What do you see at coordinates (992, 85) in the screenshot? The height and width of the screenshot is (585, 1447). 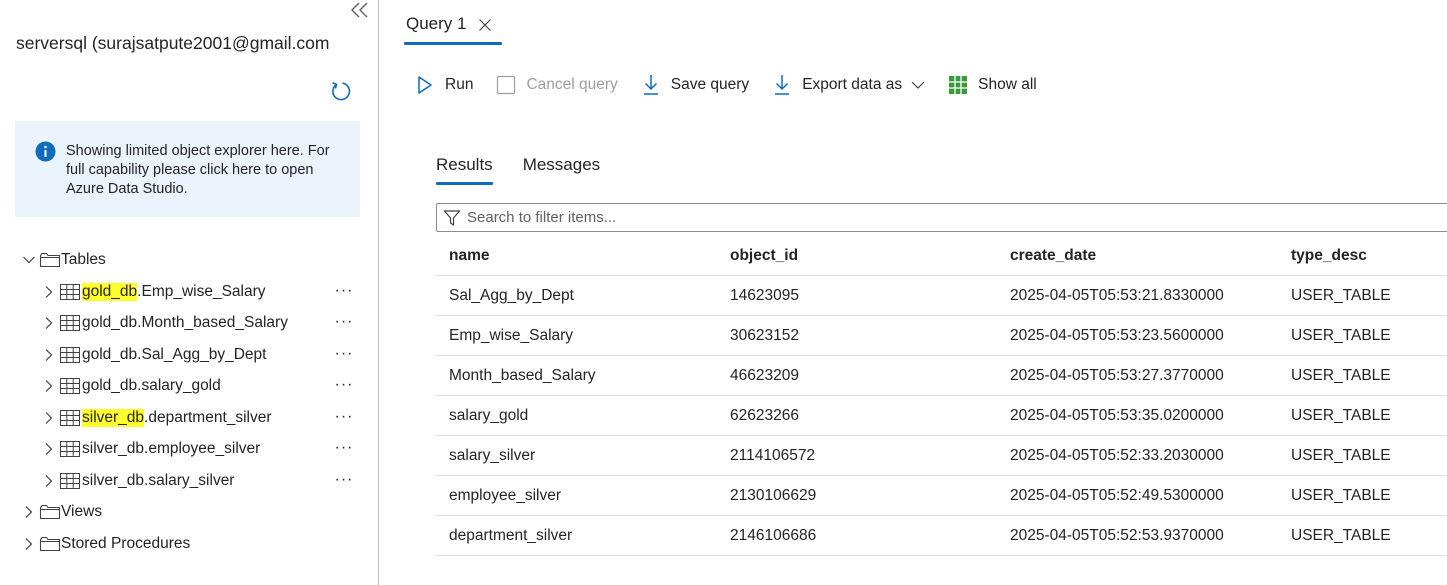 I see `show-all-button: Show all` at bounding box center [992, 85].